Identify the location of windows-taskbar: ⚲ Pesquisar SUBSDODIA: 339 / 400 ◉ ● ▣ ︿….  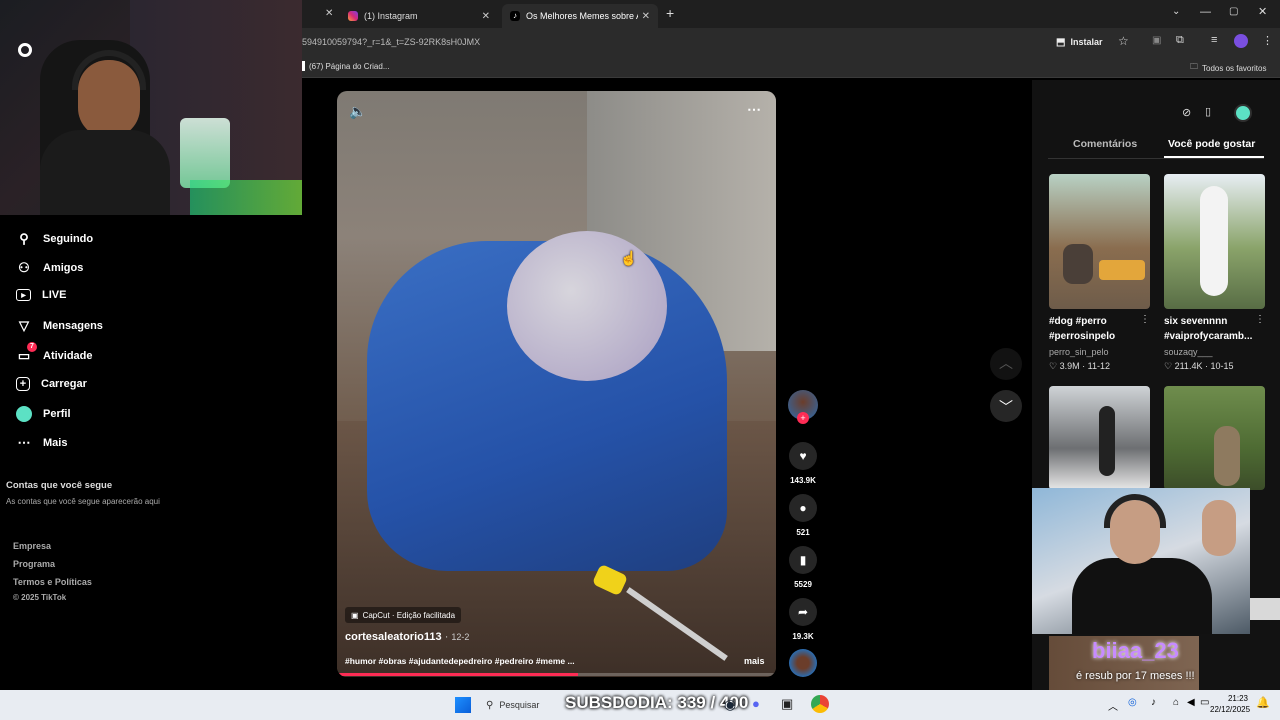
(640, 705).